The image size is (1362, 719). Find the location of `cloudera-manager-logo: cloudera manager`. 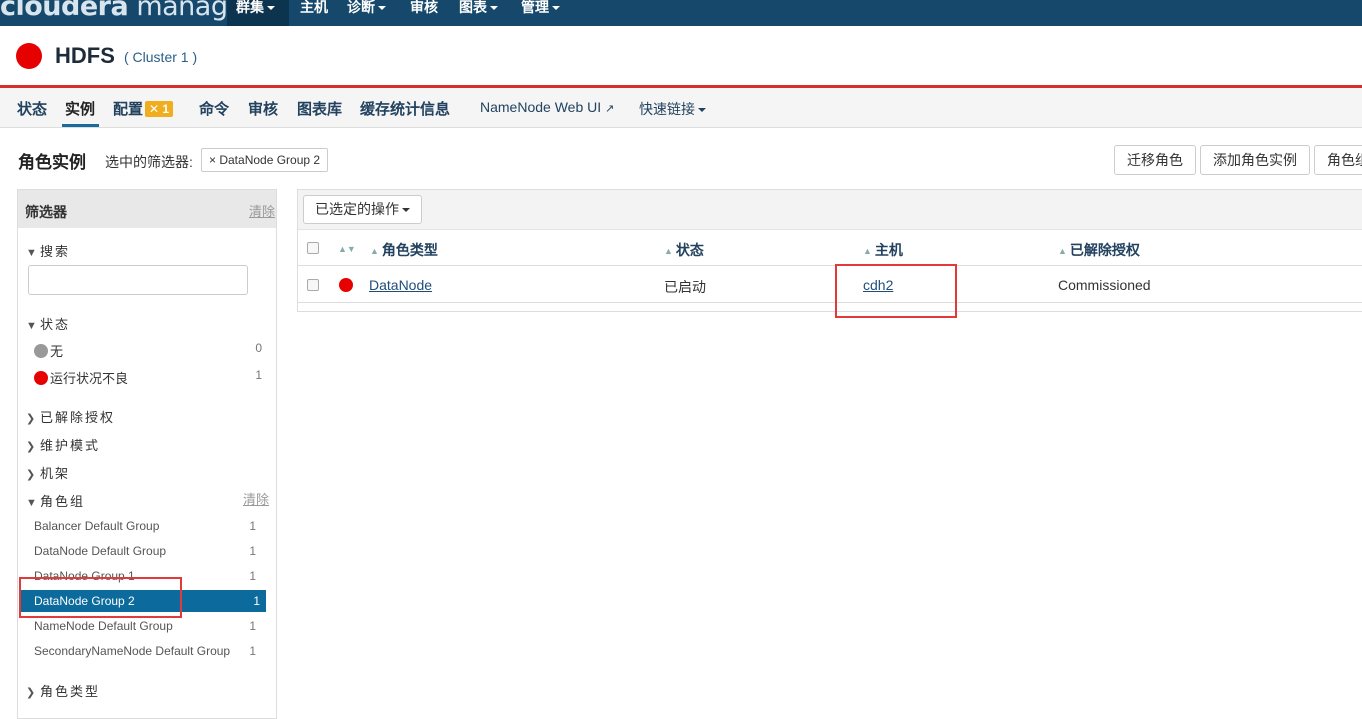

cloudera-manager-logo: cloudera manager is located at coordinates (127, 11).